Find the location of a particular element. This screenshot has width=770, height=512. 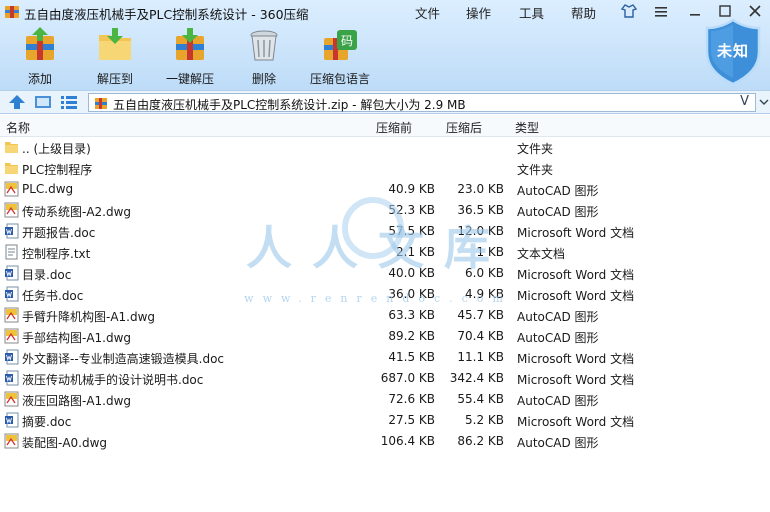

list-view-icon is located at coordinates (69, 102).